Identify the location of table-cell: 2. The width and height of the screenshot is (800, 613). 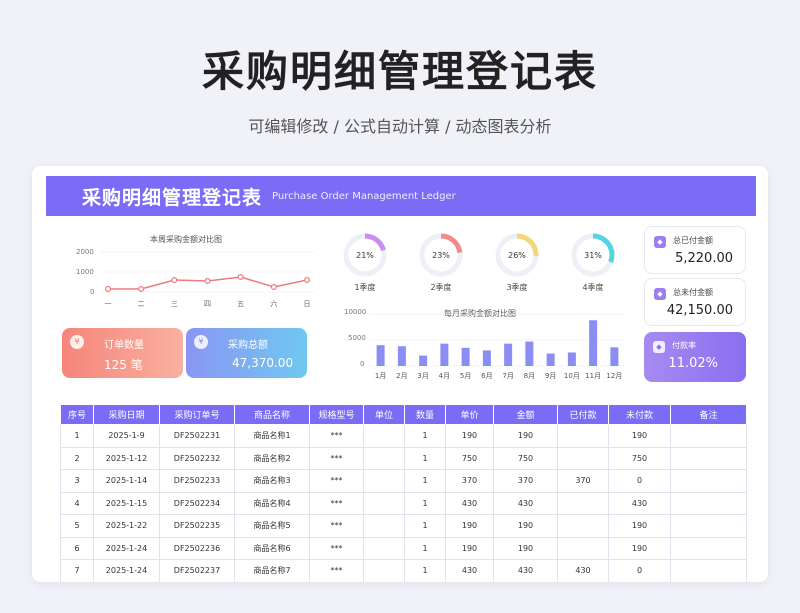
(77, 458).